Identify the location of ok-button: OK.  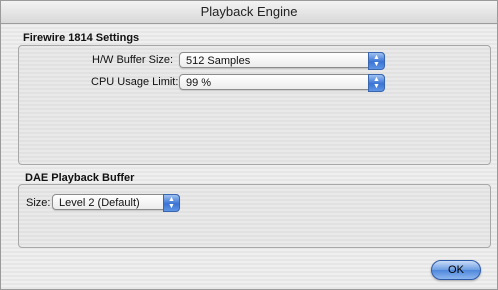
(456, 270).